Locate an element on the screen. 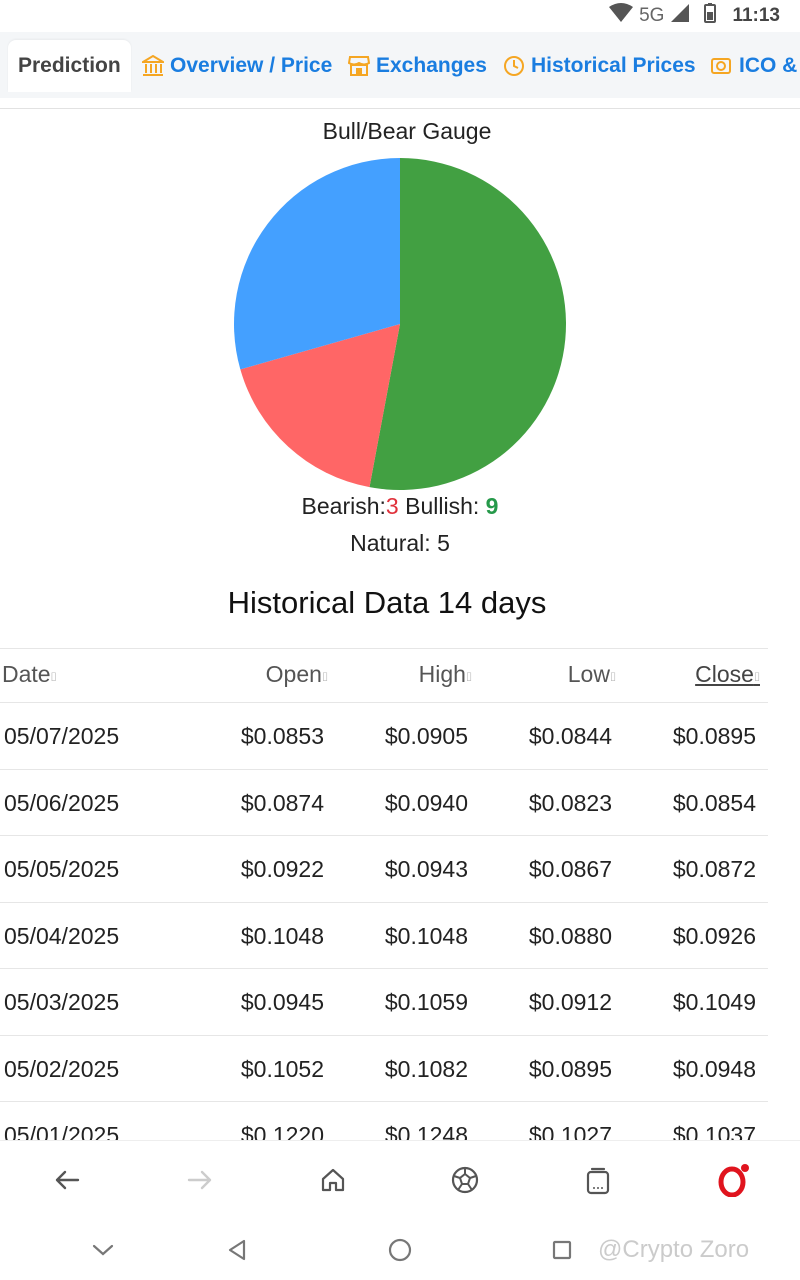 This screenshot has height=1280, width=800. browser-toolbar is located at coordinates (400, 1179).